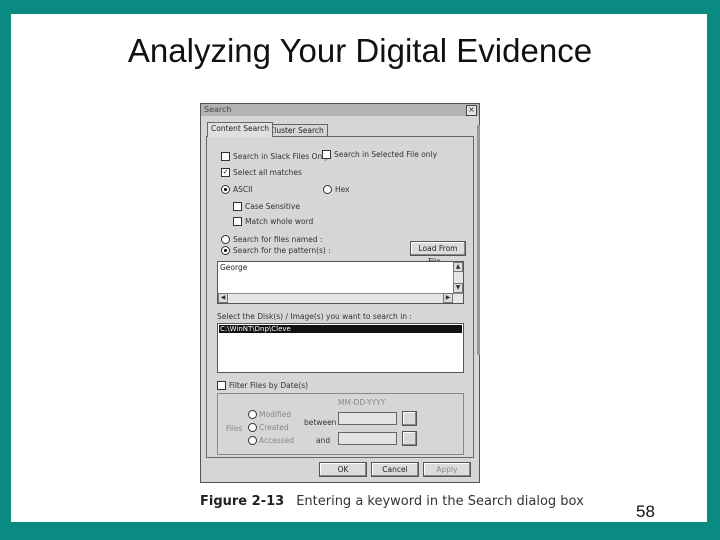  What do you see at coordinates (367, 418) in the screenshot?
I see `start-date-field` at bounding box center [367, 418].